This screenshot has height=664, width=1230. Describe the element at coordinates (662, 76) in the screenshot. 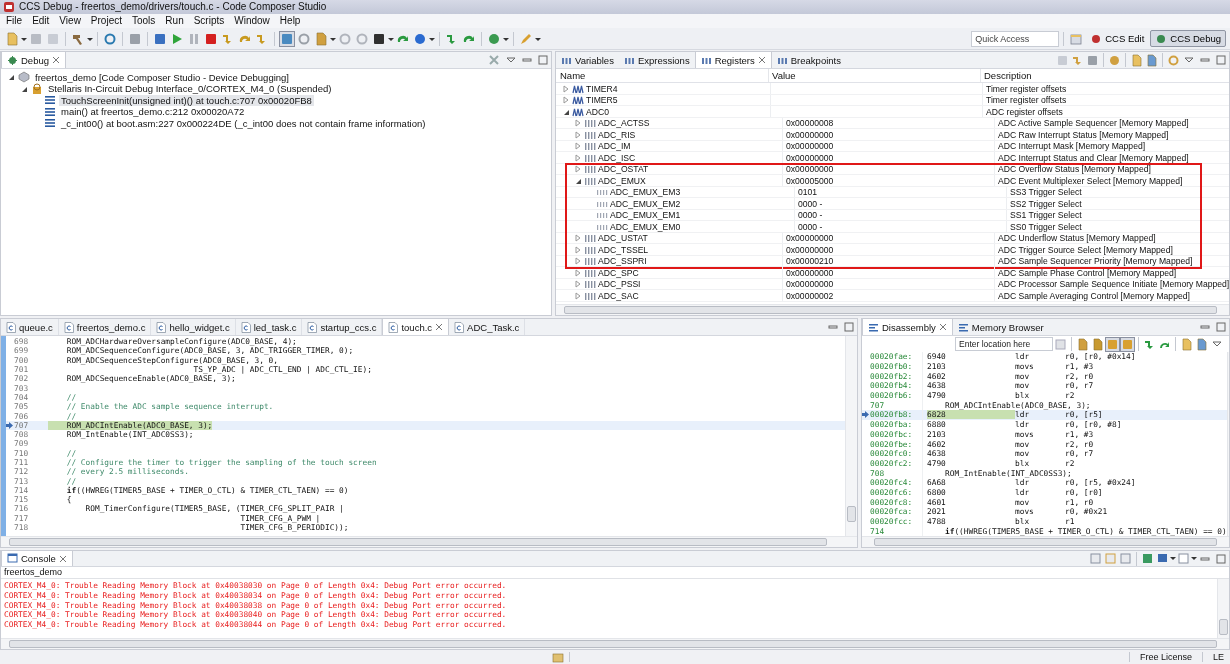

I see `column-header: Name` at that location.